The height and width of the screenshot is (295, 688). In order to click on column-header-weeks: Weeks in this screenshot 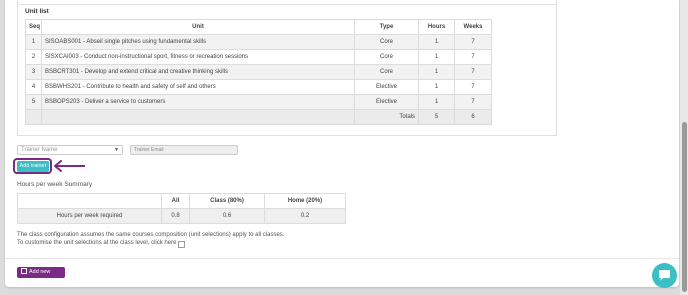, I will do `click(473, 27)`.